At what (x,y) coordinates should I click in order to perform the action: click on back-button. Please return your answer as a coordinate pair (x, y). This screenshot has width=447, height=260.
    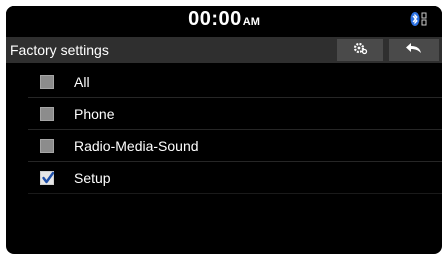
    Looking at the image, I should click on (414, 50).